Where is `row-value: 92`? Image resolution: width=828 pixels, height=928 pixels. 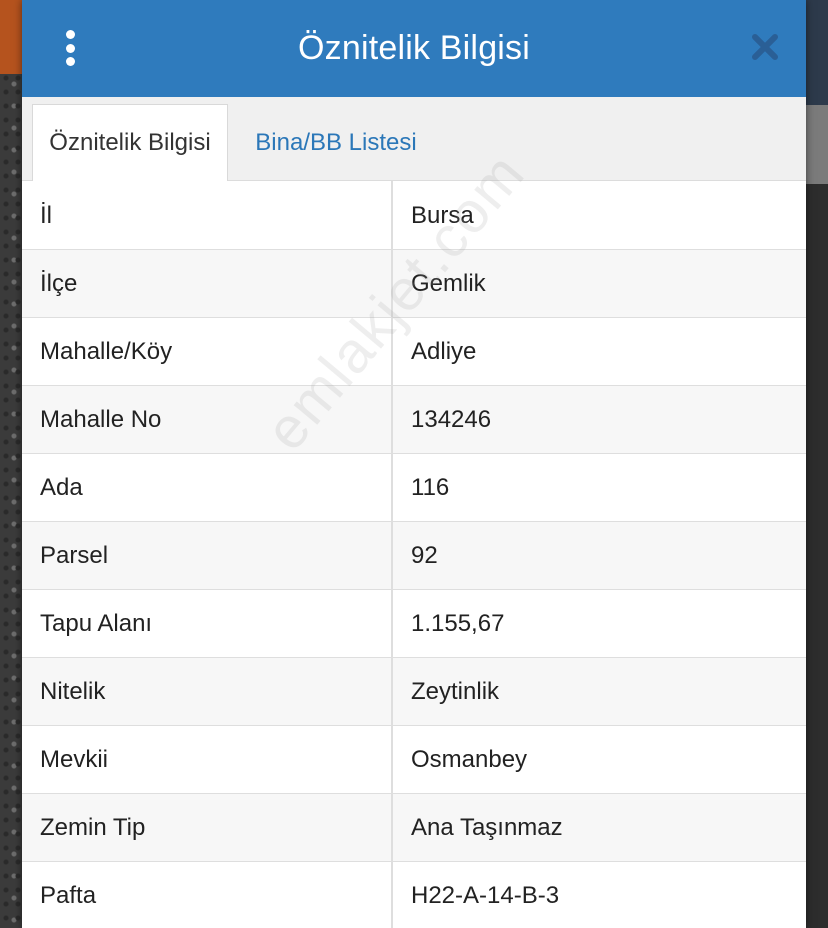
row-value: 92 is located at coordinates (599, 555).